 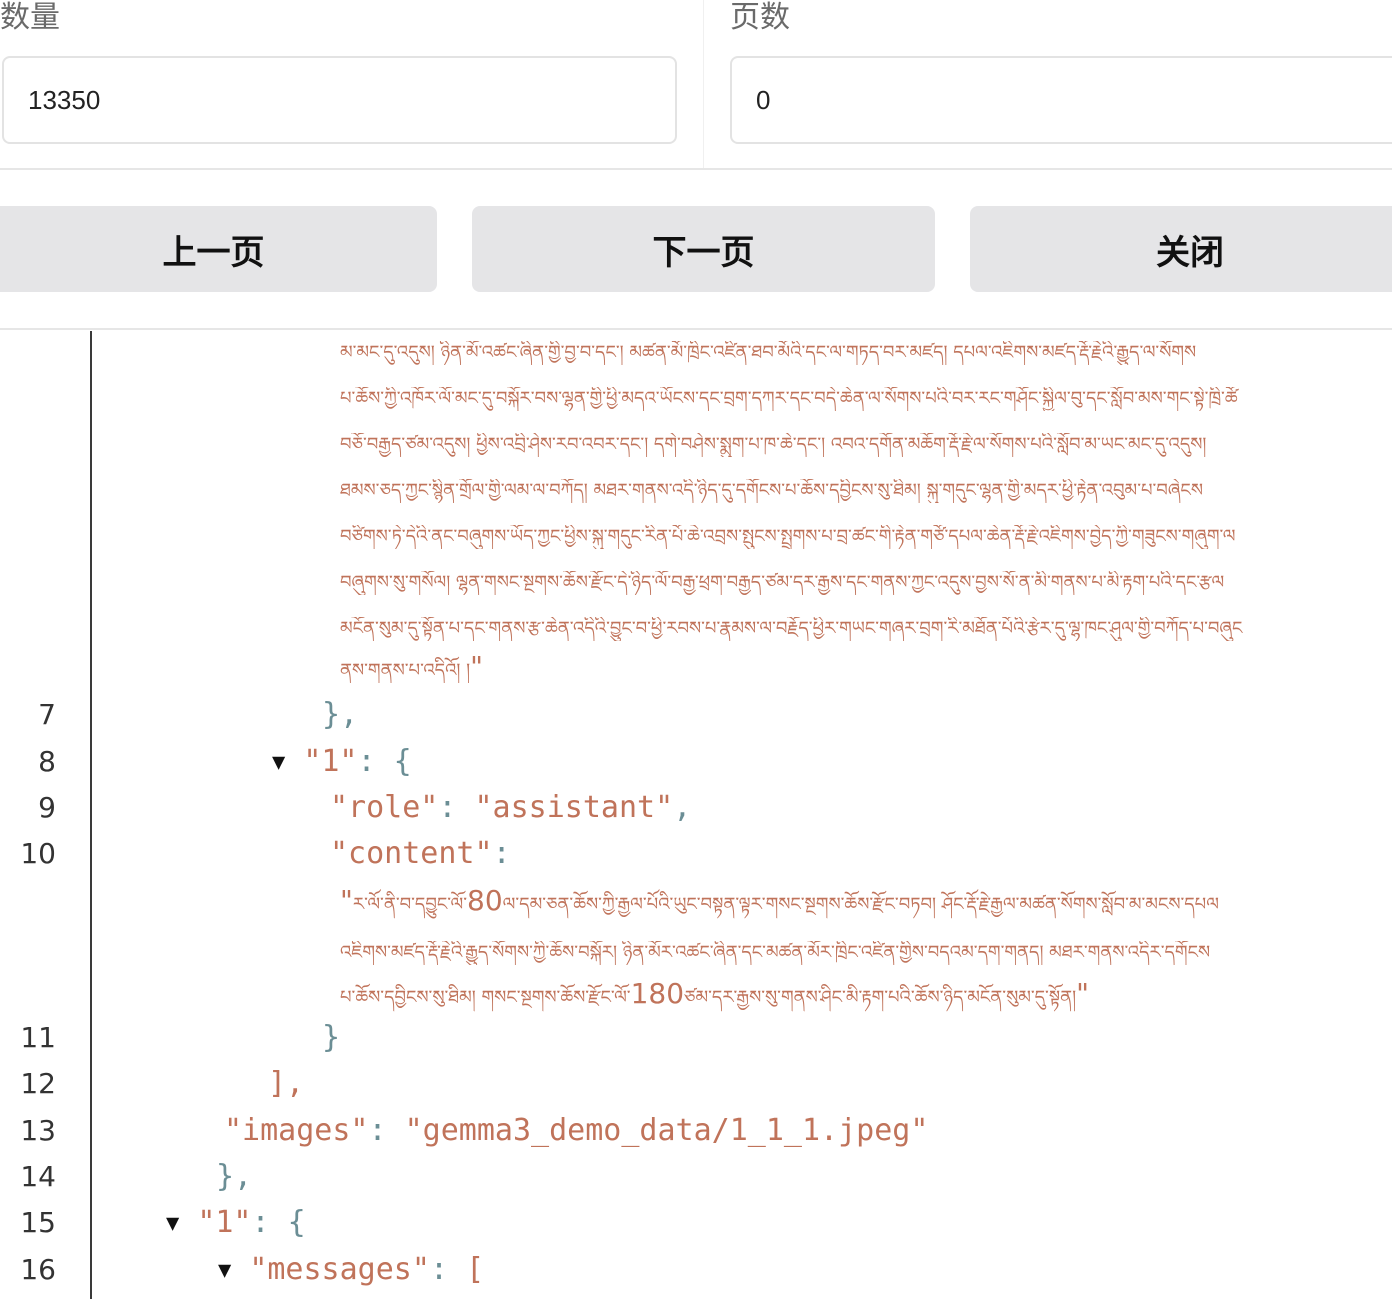 What do you see at coordinates (703, 84) in the screenshot?
I see `column-divider` at bounding box center [703, 84].